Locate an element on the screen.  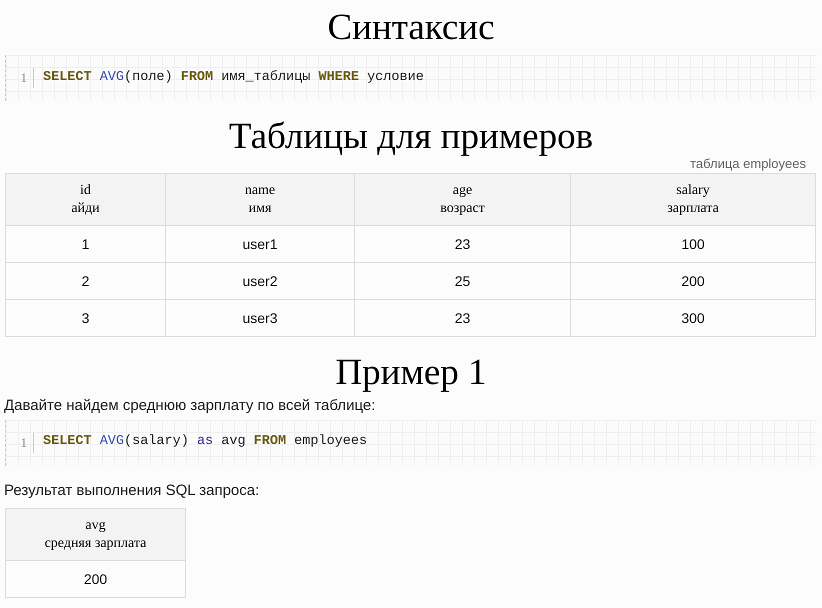
section-heading: Синтаксис is located at coordinates (411, 28).